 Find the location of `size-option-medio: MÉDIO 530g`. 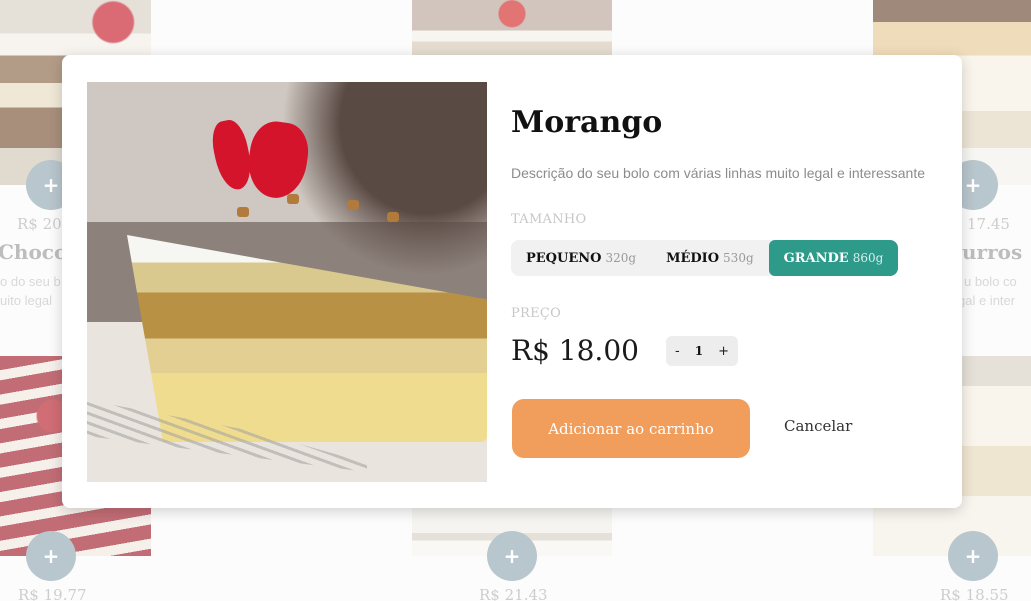

size-option-medio: MÉDIO 530g is located at coordinates (710, 258).